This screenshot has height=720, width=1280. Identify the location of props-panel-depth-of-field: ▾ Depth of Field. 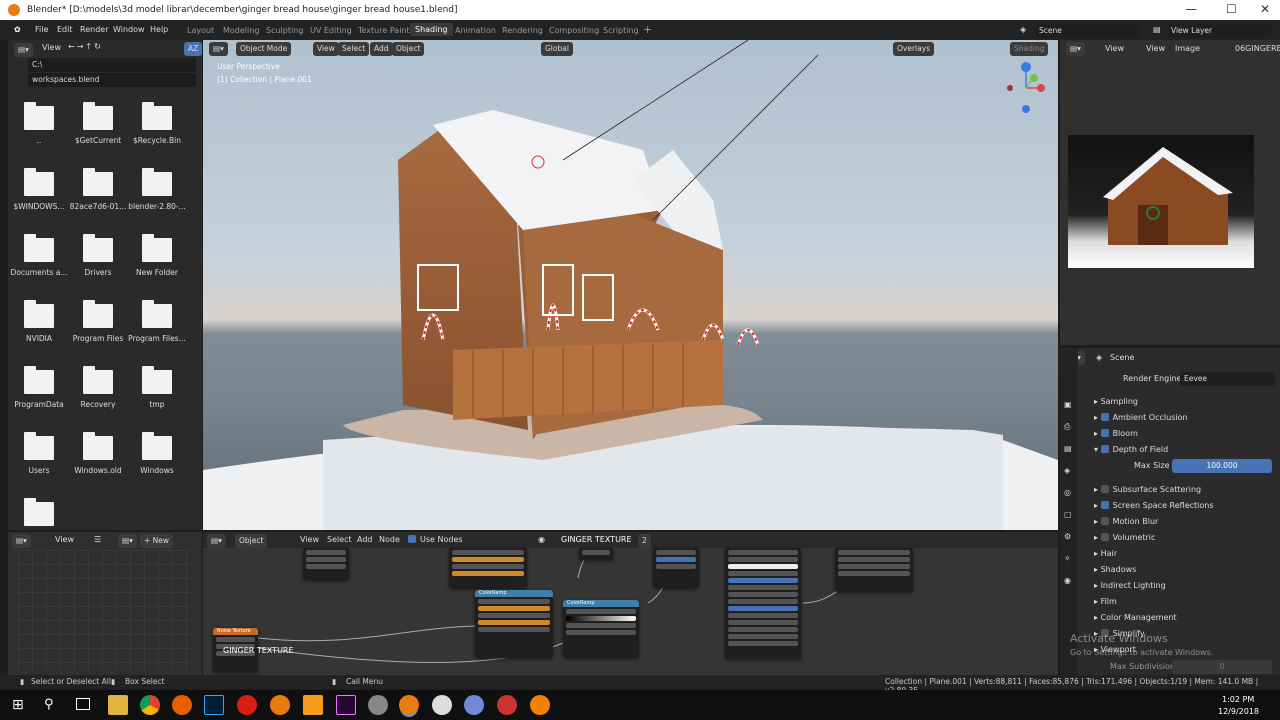
(1131, 449).